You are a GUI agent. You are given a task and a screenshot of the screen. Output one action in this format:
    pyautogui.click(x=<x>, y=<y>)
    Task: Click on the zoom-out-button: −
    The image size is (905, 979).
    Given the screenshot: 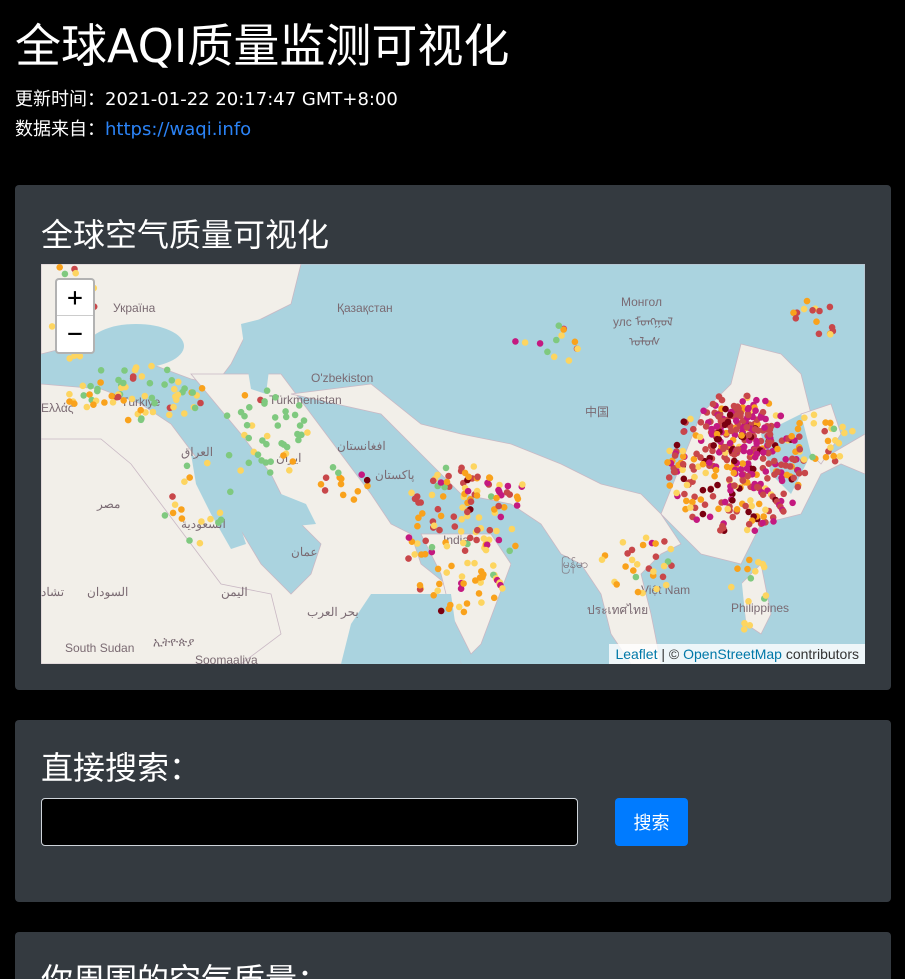 What is the action you would take?
    pyautogui.click(x=75, y=334)
    